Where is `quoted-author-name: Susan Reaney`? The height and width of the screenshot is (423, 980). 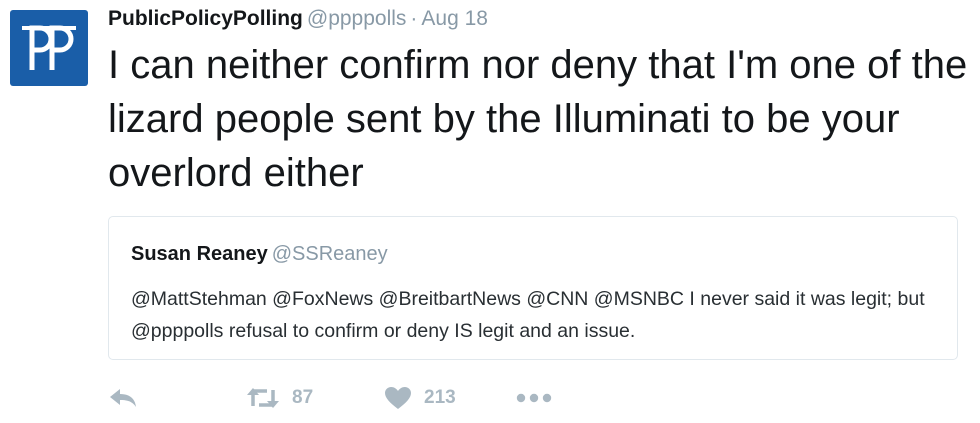 quoted-author-name: Susan Reaney is located at coordinates (199, 254).